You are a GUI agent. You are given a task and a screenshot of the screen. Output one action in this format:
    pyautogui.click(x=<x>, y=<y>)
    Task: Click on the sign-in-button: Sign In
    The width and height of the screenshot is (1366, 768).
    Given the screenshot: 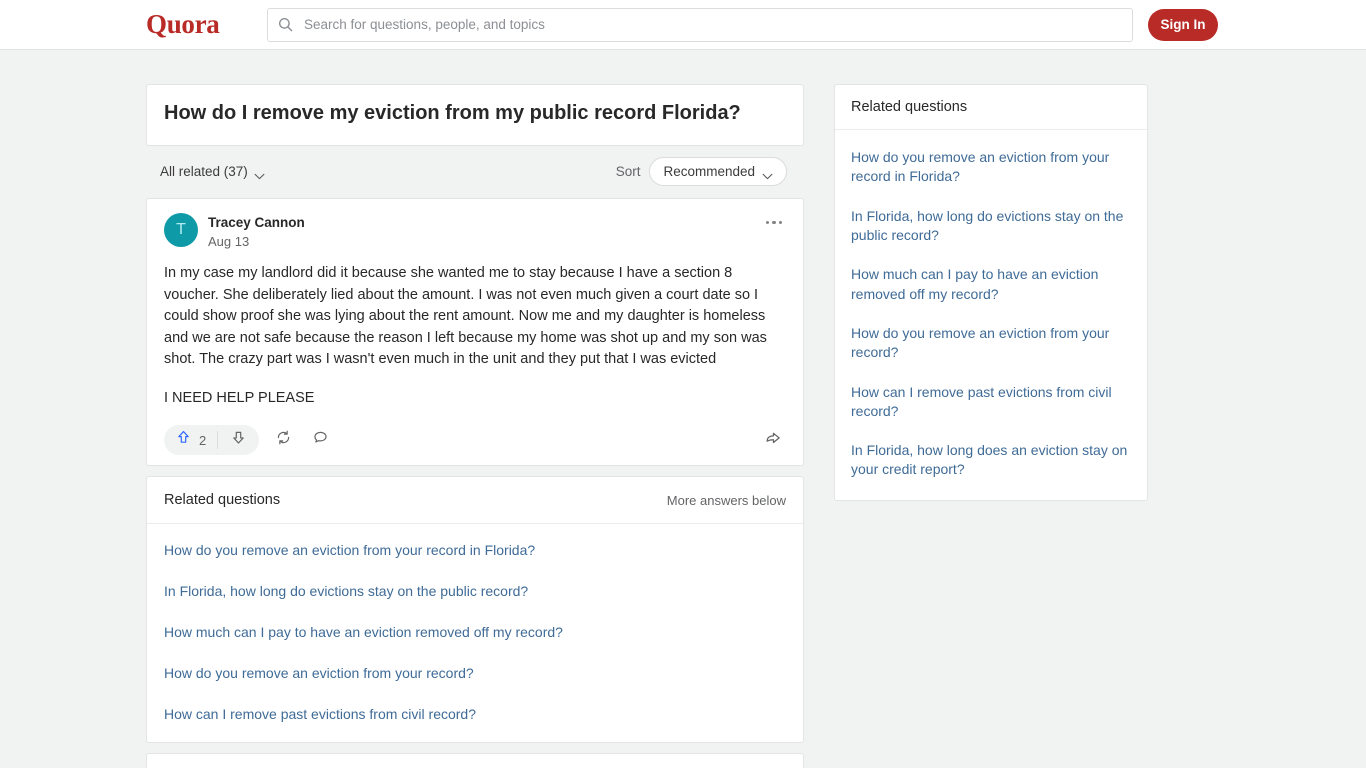 What is the action you would take?
    pyautogui.click(x=1183, y=24)
    